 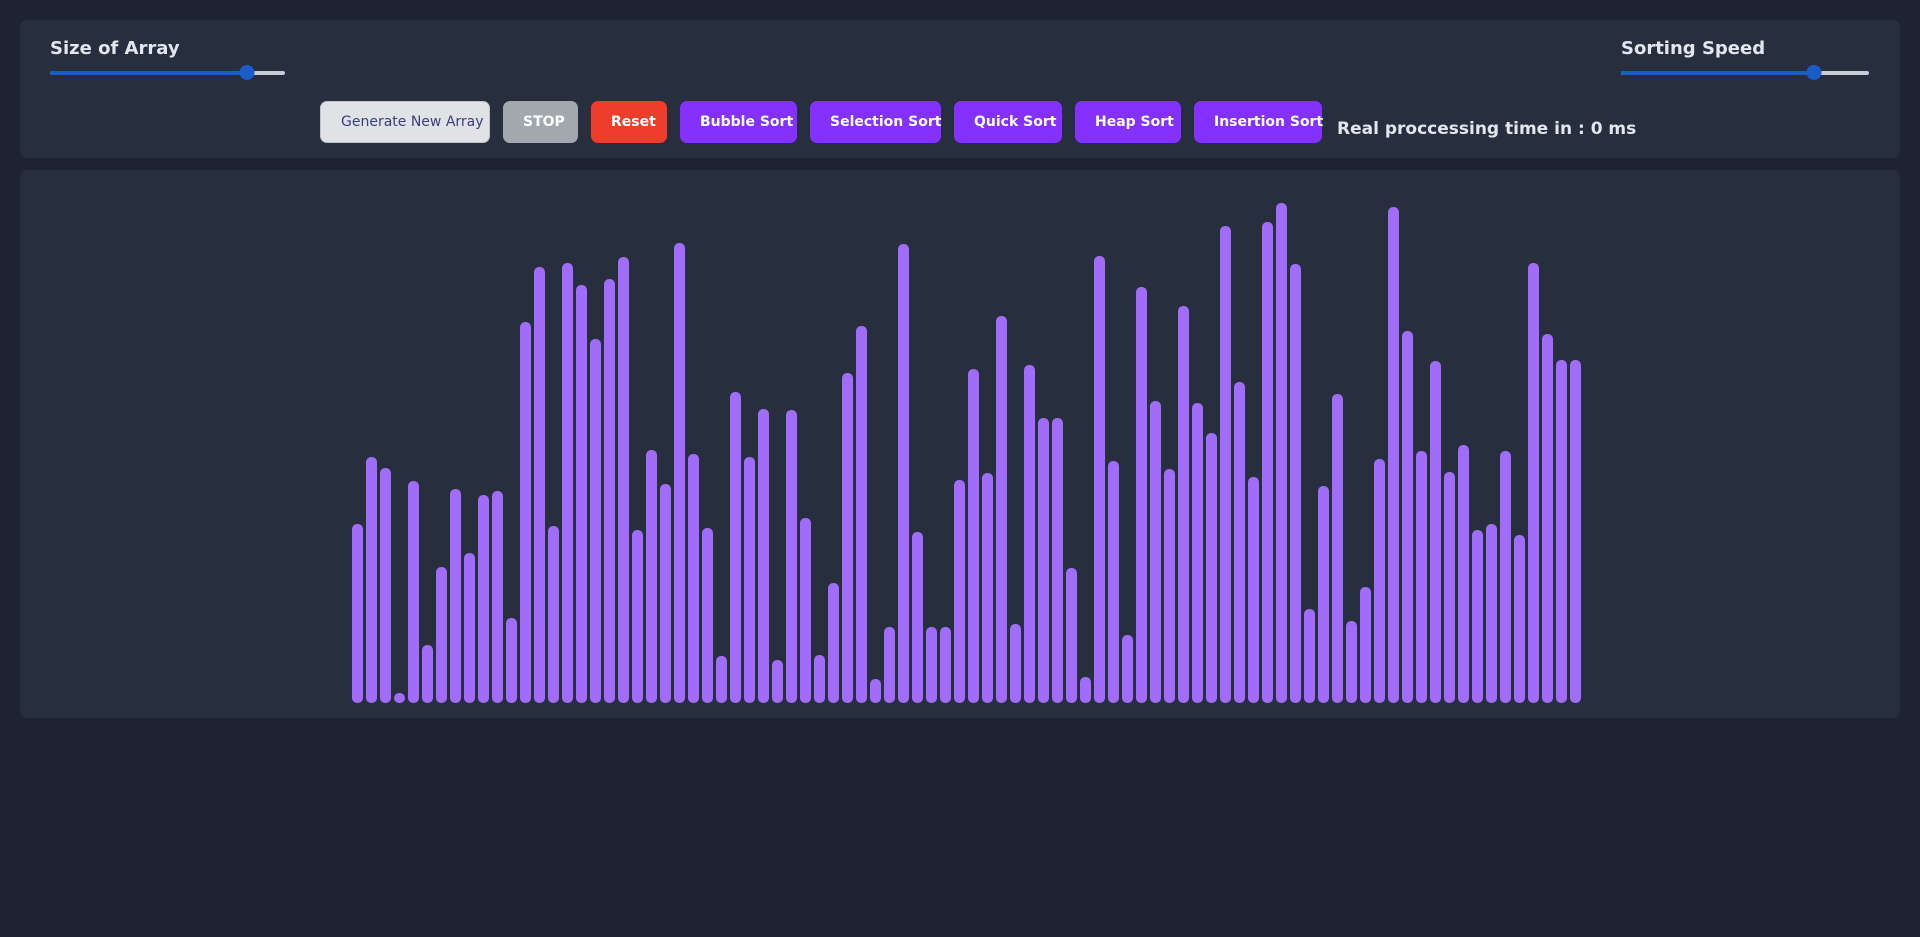 I want to click on array-size-slider, so click(x=167, y=72).